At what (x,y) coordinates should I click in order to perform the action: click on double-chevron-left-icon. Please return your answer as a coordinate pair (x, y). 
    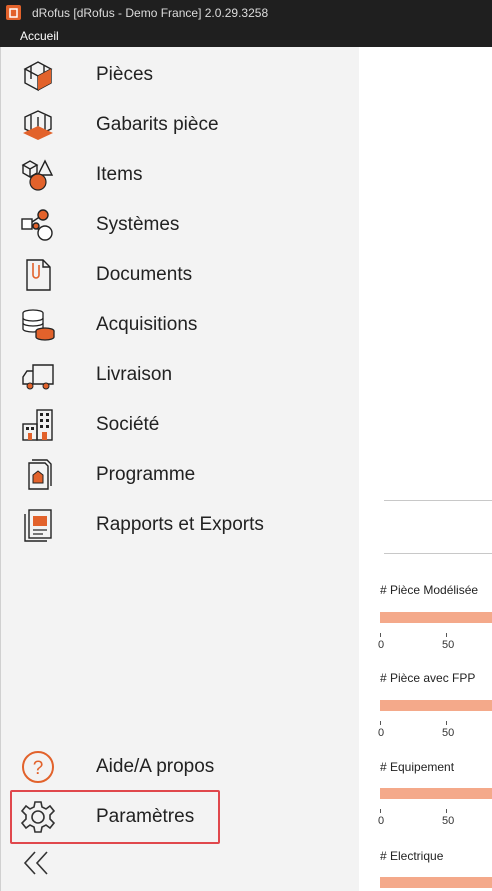
    Looking at the image, I should click on (35, 863).